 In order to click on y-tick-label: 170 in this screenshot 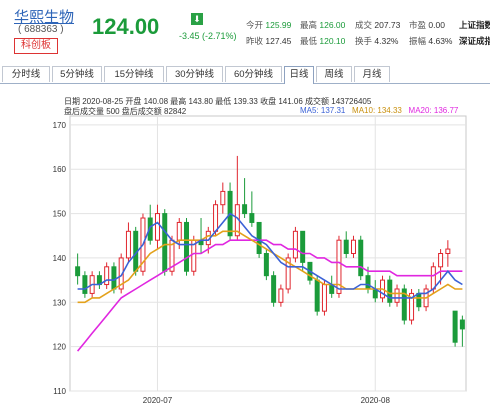, I will do `click(60, 125)`.